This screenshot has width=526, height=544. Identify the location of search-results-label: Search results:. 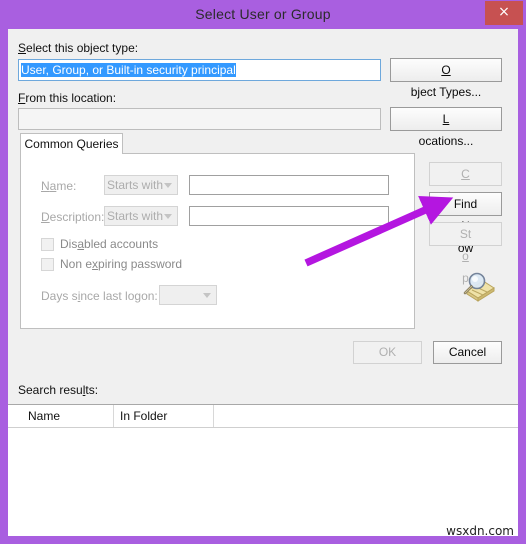
(58, 390).